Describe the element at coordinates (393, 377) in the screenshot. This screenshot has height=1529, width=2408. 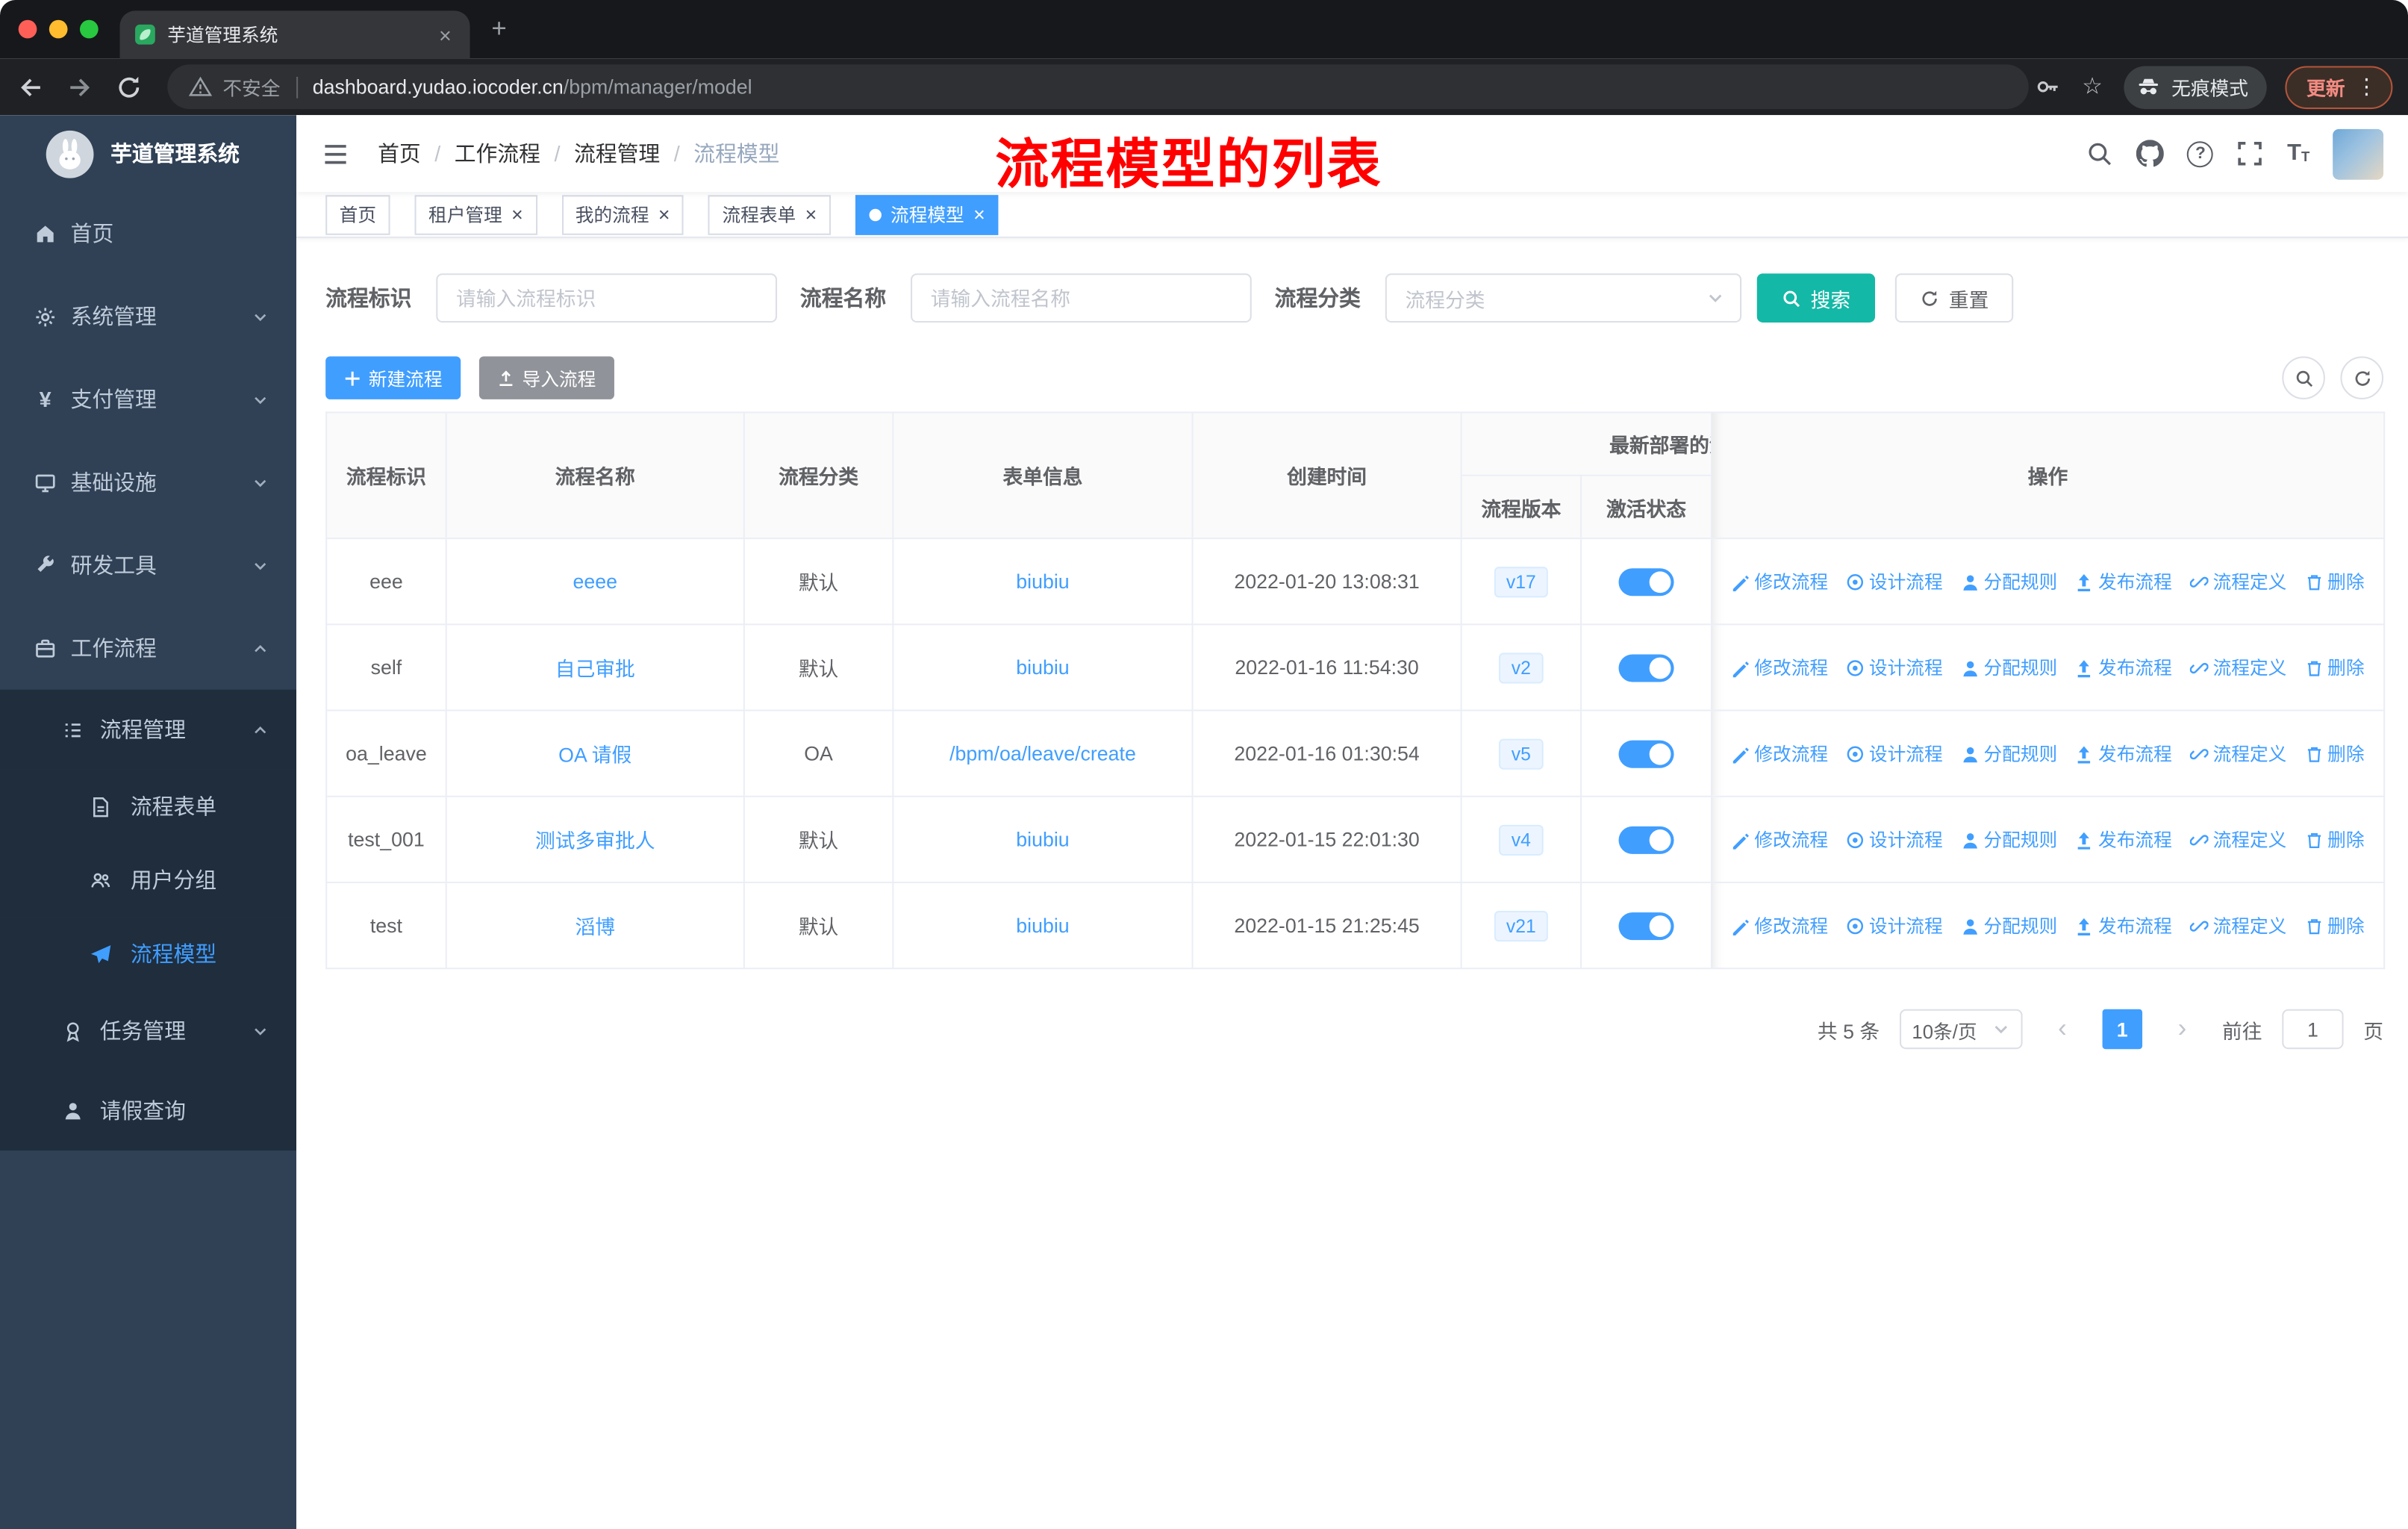
I see `create-process-button: 新建流程` at that location.